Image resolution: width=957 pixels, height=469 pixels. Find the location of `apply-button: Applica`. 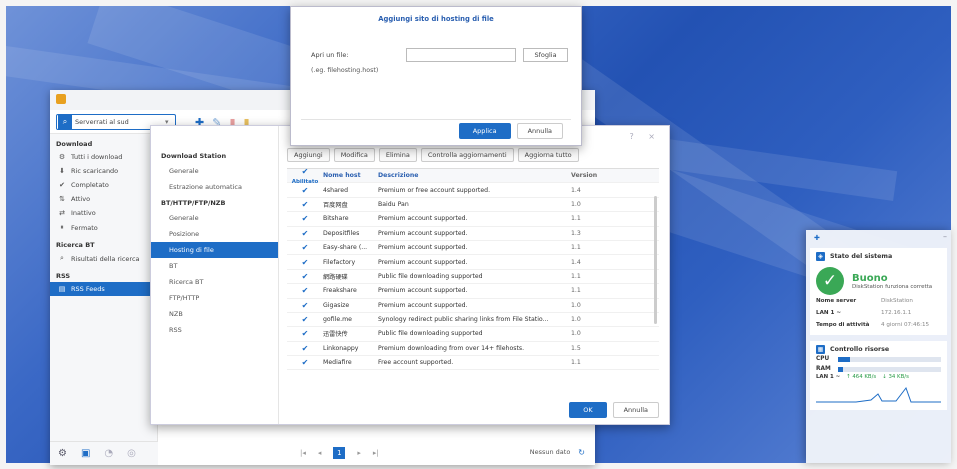

apply-button: Applica is located at coordinates (484, 131).